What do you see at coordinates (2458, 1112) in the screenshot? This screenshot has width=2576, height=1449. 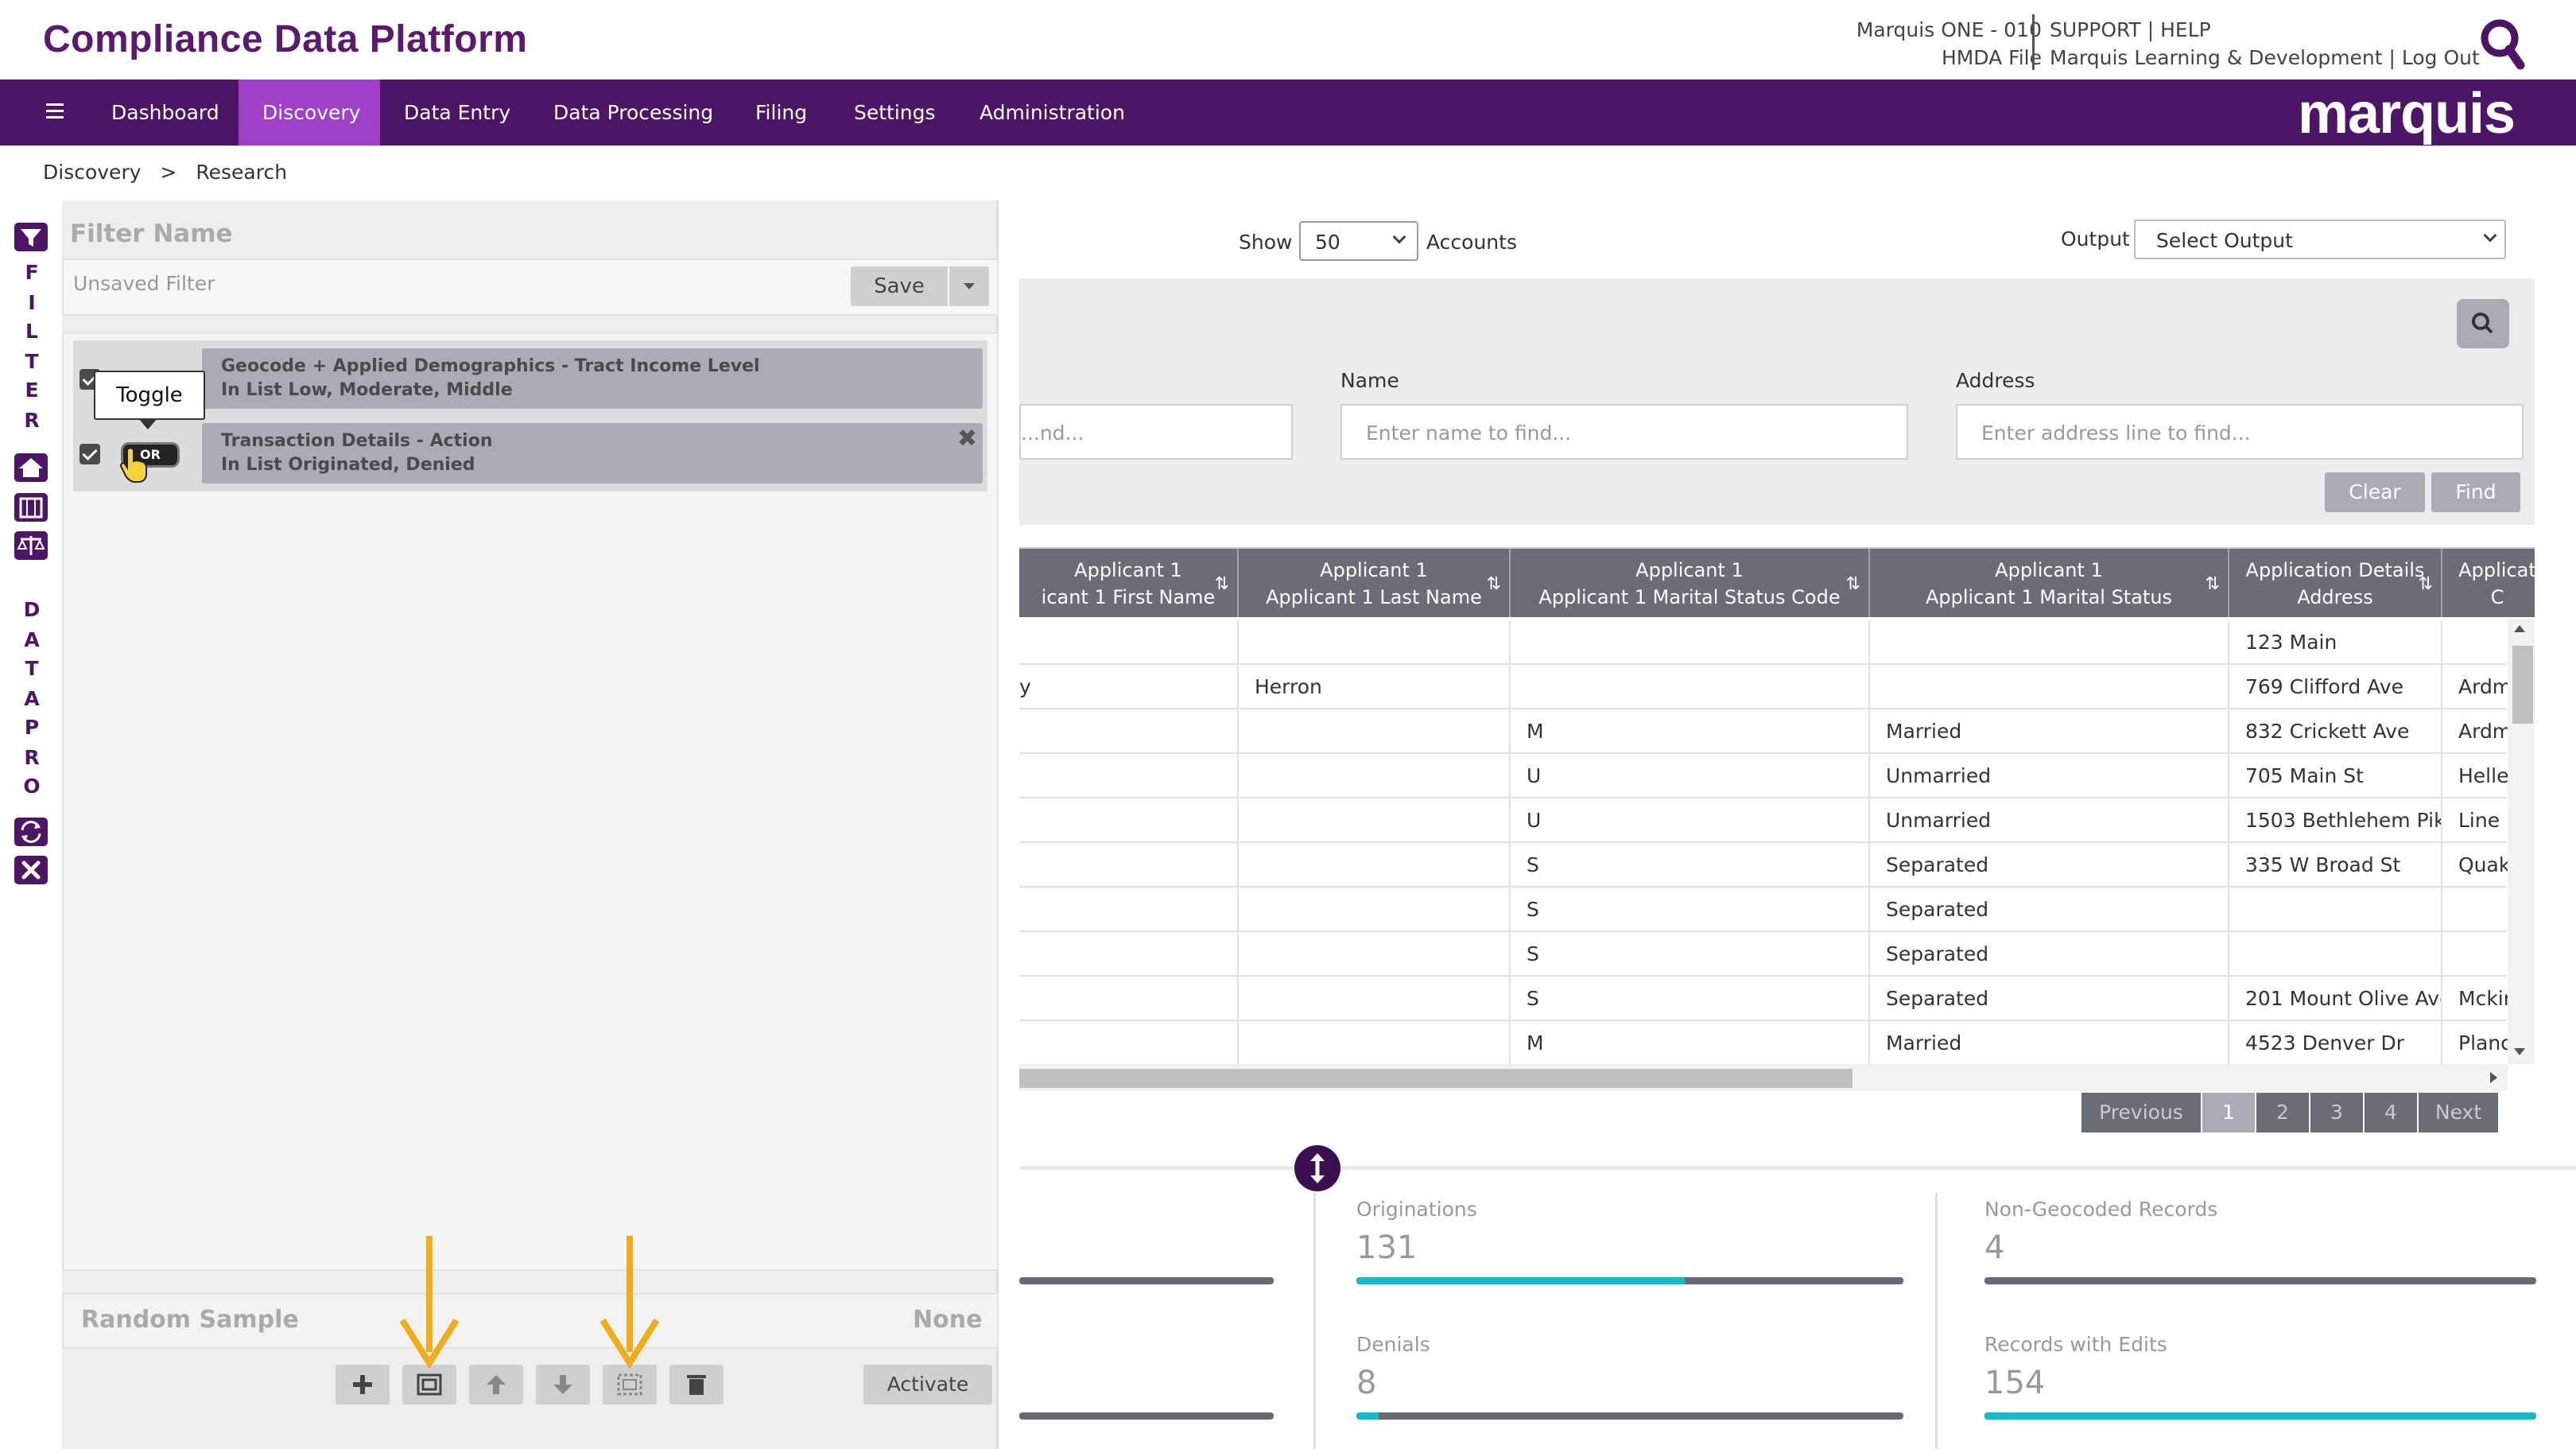 I see `next-page-button: Next` at bounding box center [2458, 1112].